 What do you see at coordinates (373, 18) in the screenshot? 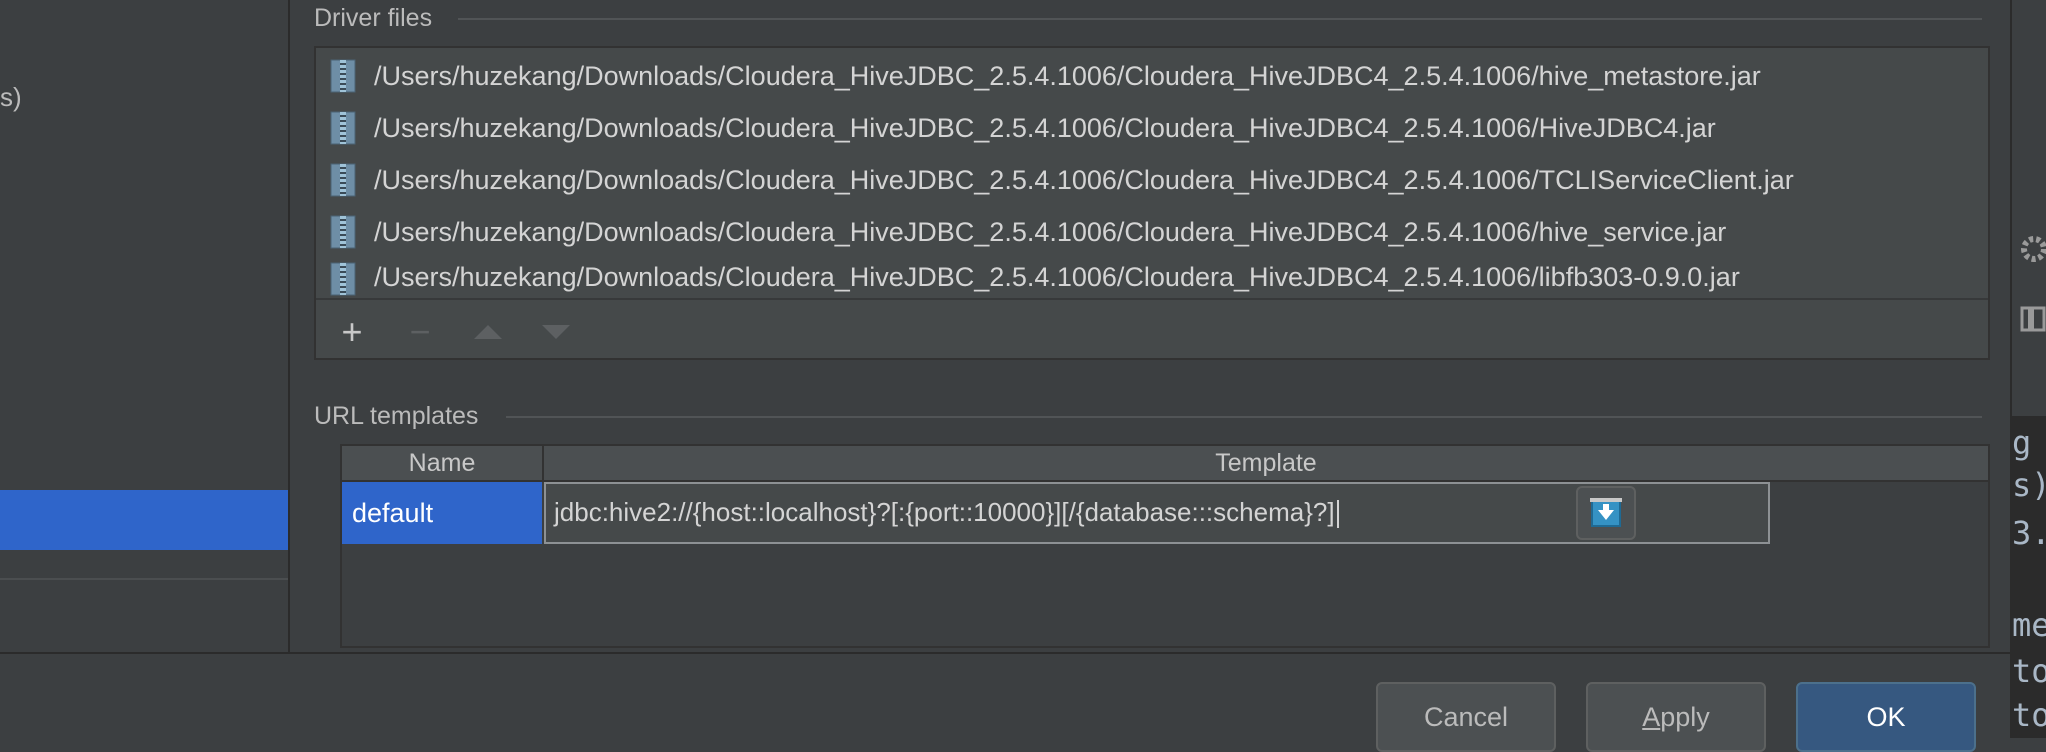
I see `driver-files-label: Driver files` at bounding box center [373, 18].